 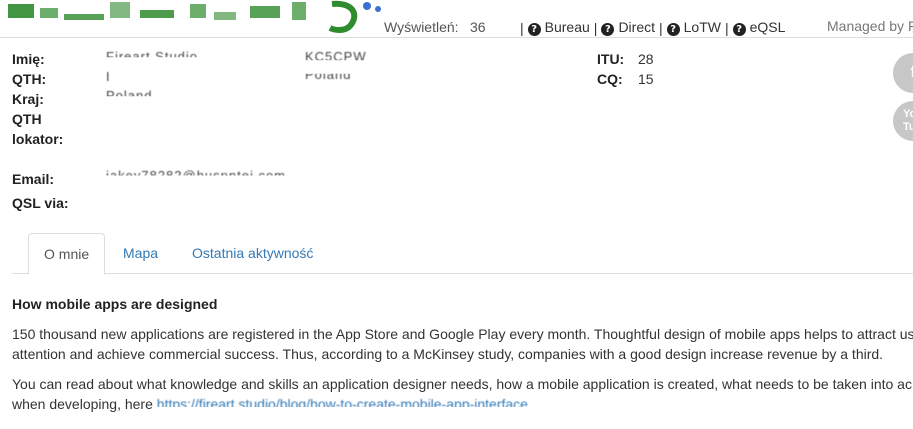 I want to click on site-logo, so click(x=192, y=18).